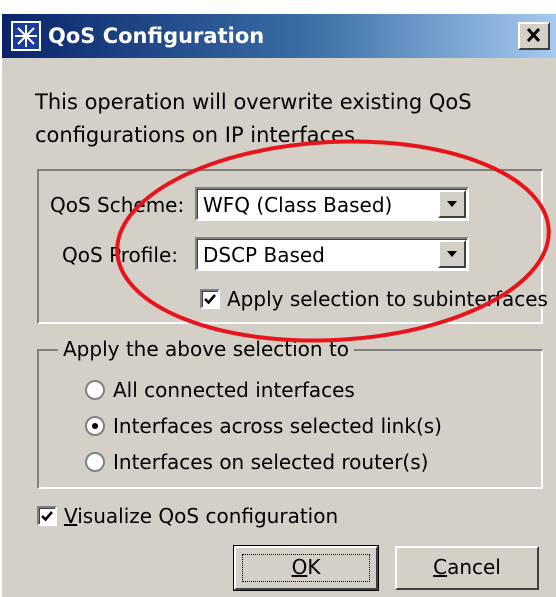 The width and height of the screenshot is (556, 597). I want to click on qos-scheme-dropdown: WFQ (Class Based), so click(332, 204).